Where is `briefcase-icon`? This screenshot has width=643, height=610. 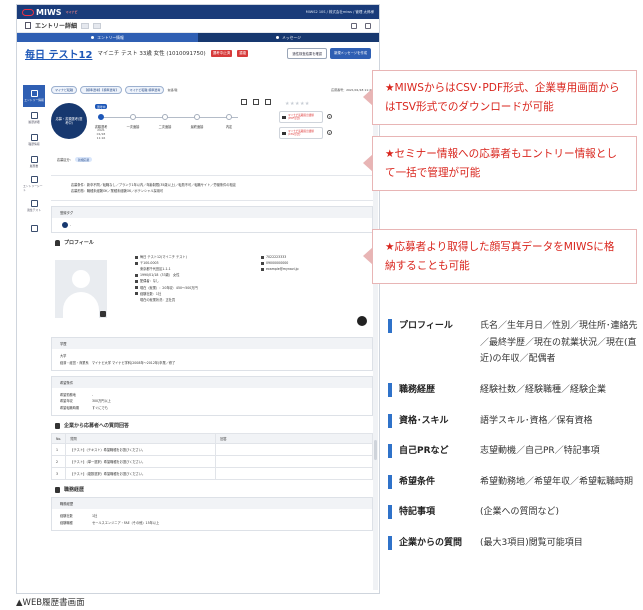
briefcase-icon is located at coordinates (136, 294).